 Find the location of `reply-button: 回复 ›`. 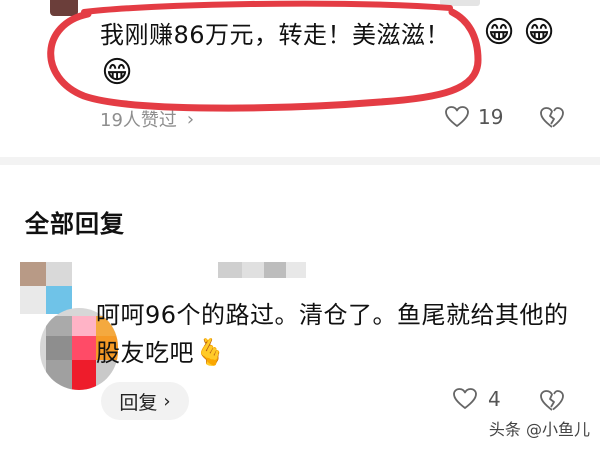

reply-button: 回复 › is located at coordinates (145, 401).